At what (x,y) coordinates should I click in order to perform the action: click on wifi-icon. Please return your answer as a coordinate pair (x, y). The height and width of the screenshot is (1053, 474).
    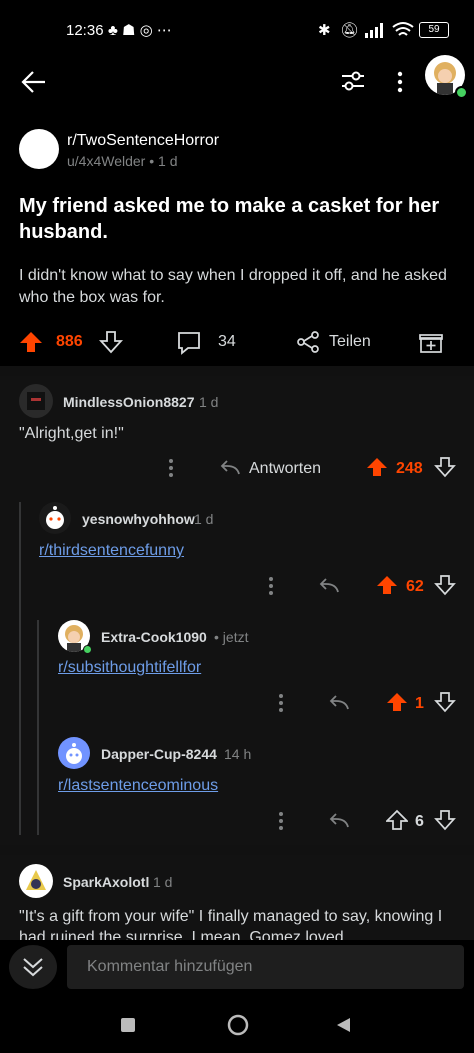
    Looking at the image, I should click on (403, 29).